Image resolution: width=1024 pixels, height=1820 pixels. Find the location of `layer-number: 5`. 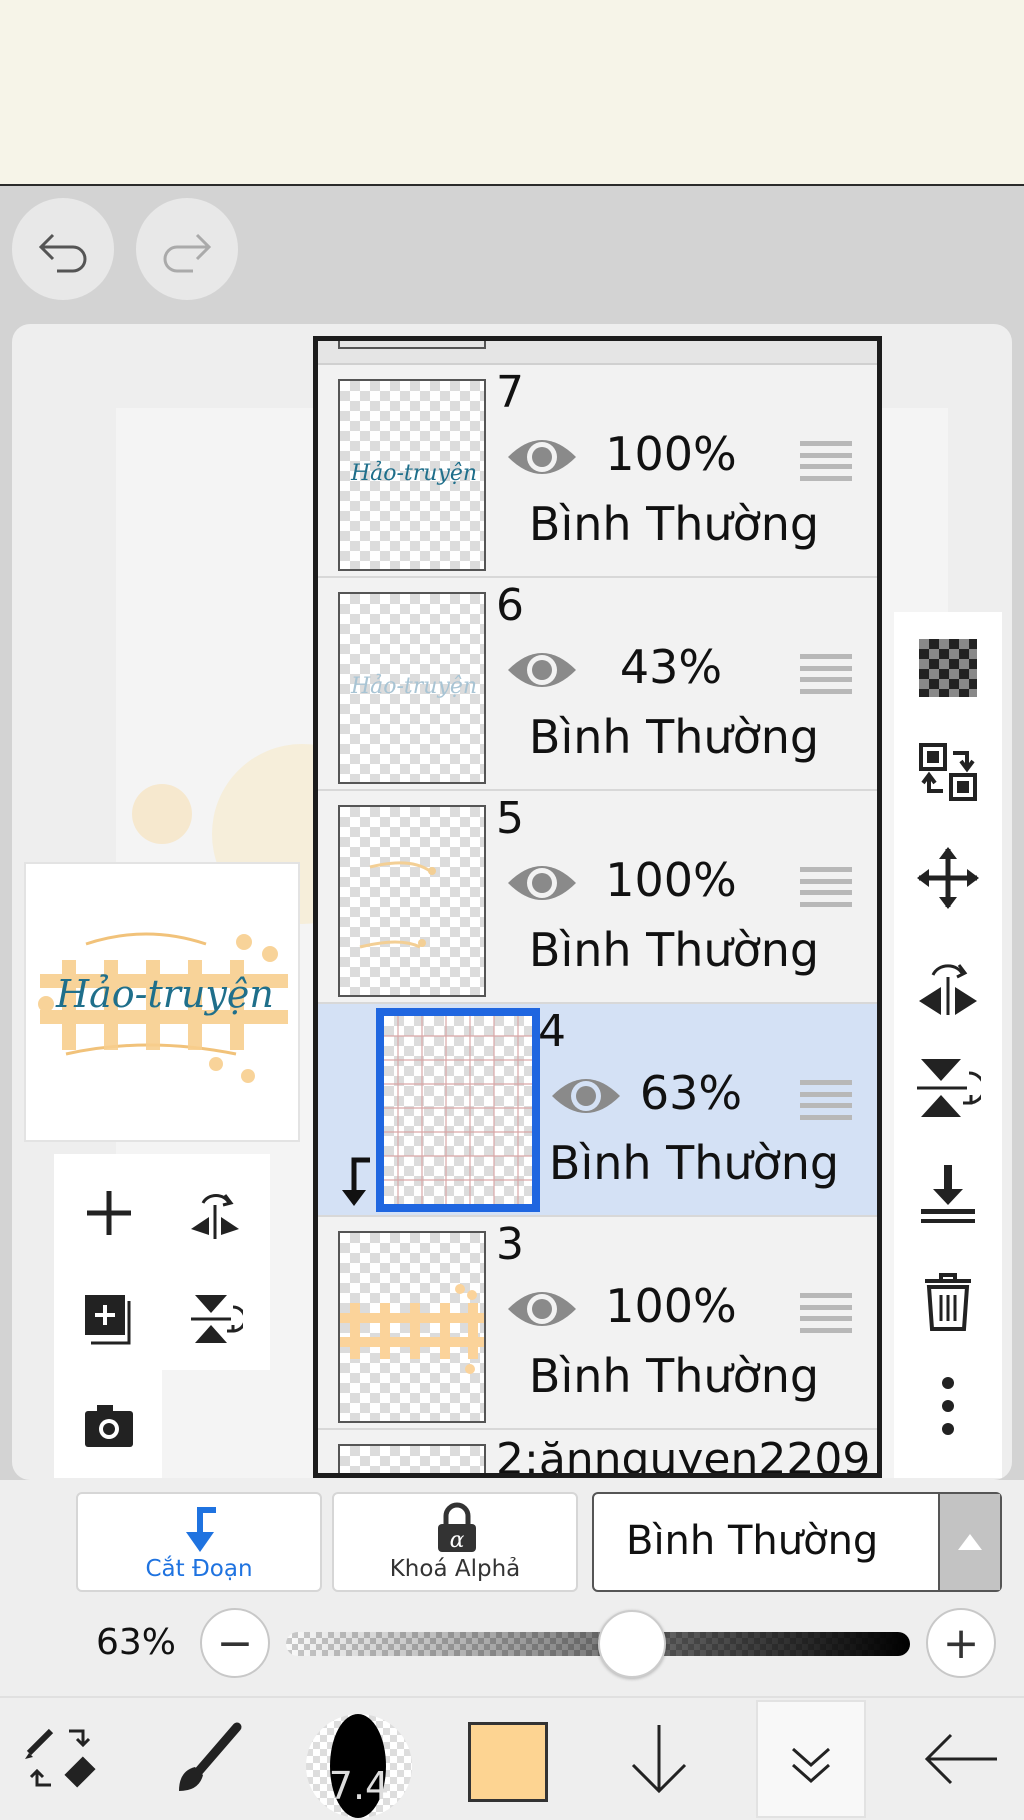

layer-number: 5 is located at coordinates (510, 818).